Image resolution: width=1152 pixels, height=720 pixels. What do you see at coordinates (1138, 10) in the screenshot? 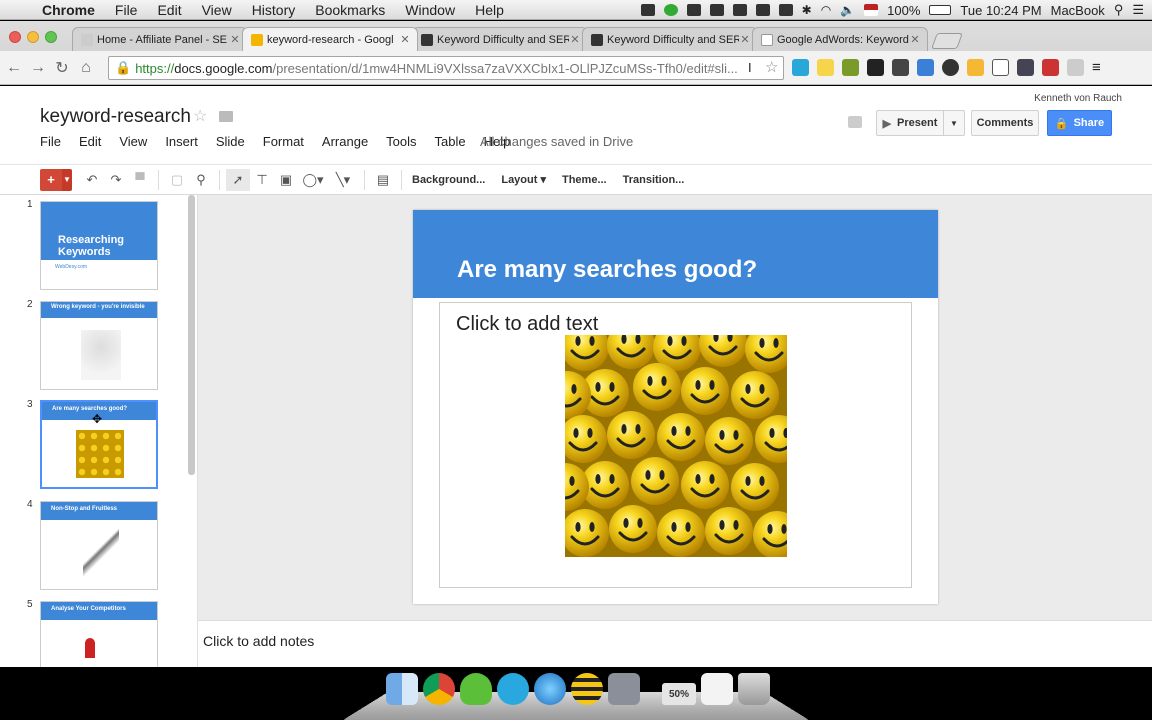
I see `notification-center-icon: ☰` at bounding box center [1138, 10].